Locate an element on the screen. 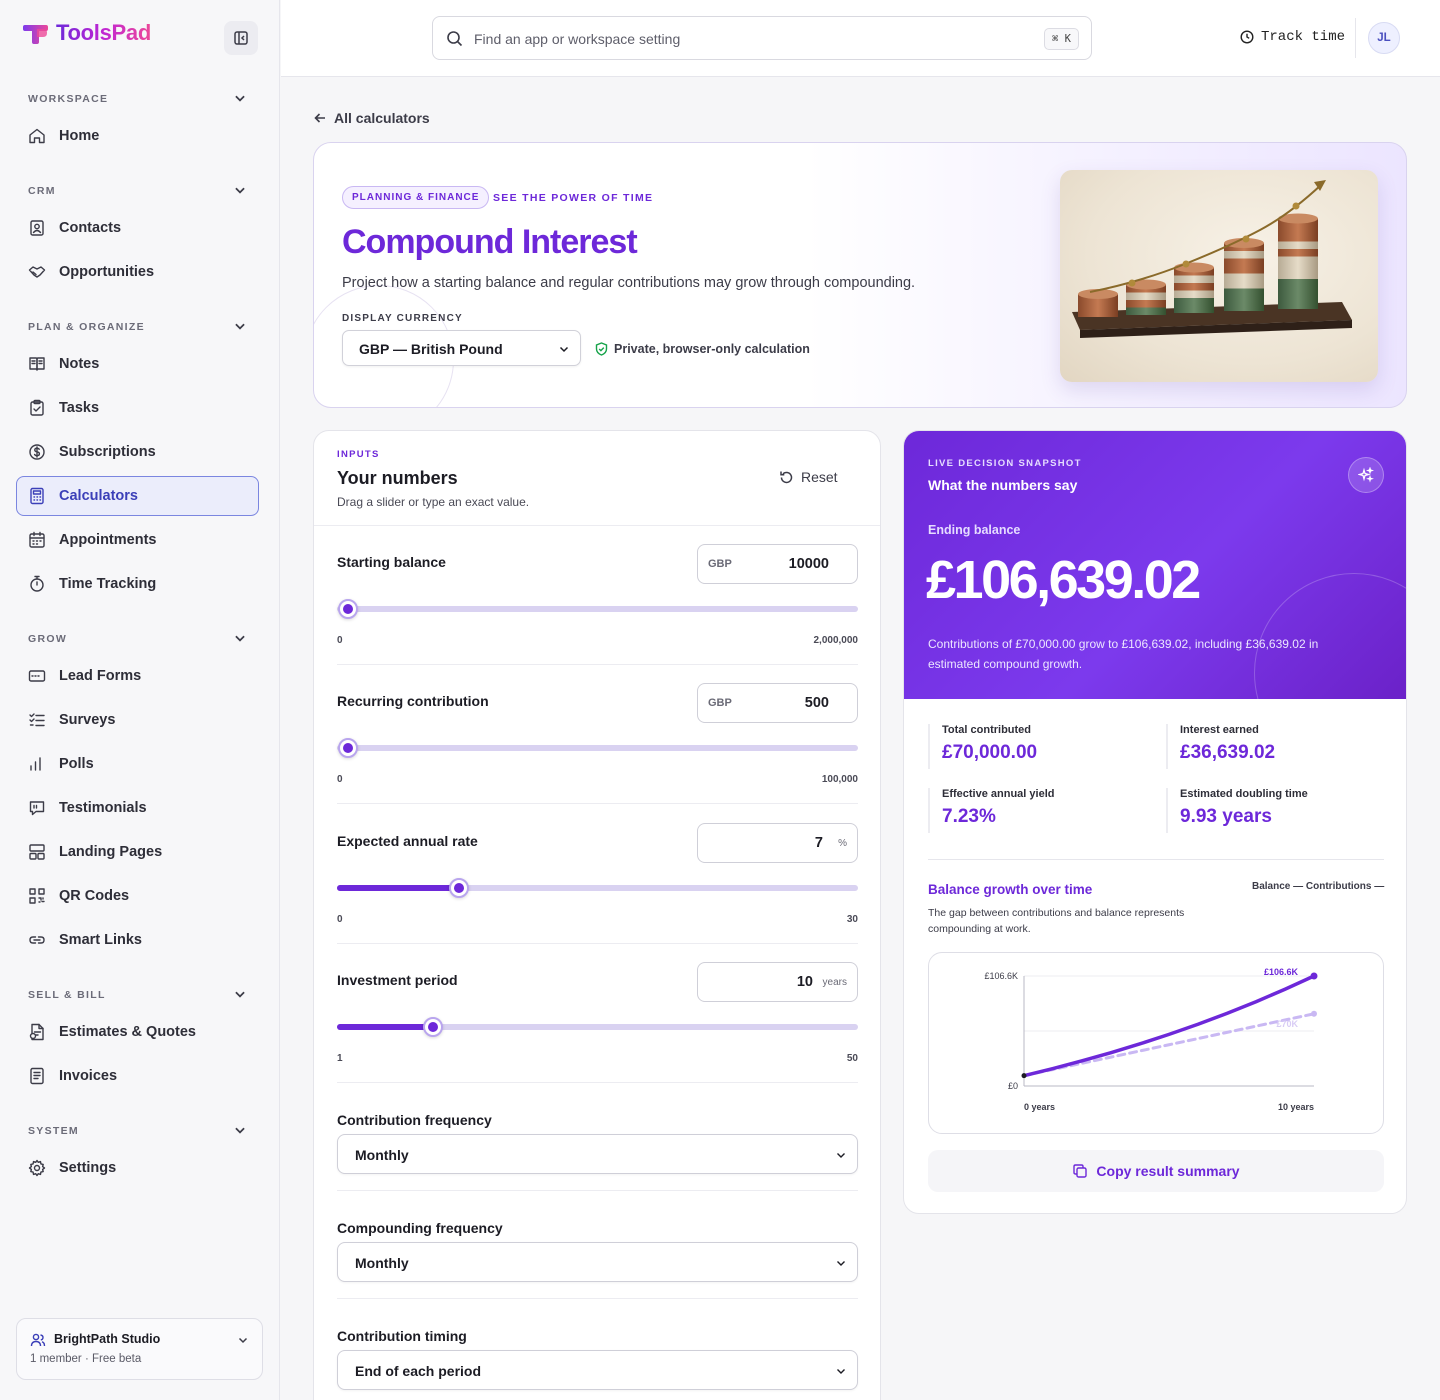 The width and height of the screenshot is (1440, 1400). row-divider is located at coordinates (597, 943).